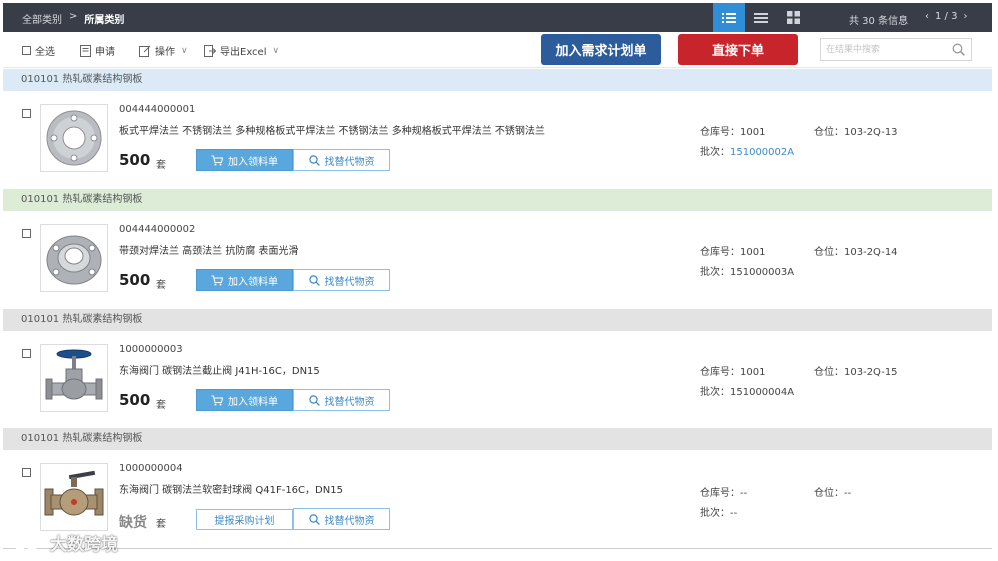 Image resolution: width=998 pixels, height=561 pixels. What do you see at coordinates (762, 152) in the screenshot?
I see `batch-link: 151000002A` at bounding box center [762, 152].